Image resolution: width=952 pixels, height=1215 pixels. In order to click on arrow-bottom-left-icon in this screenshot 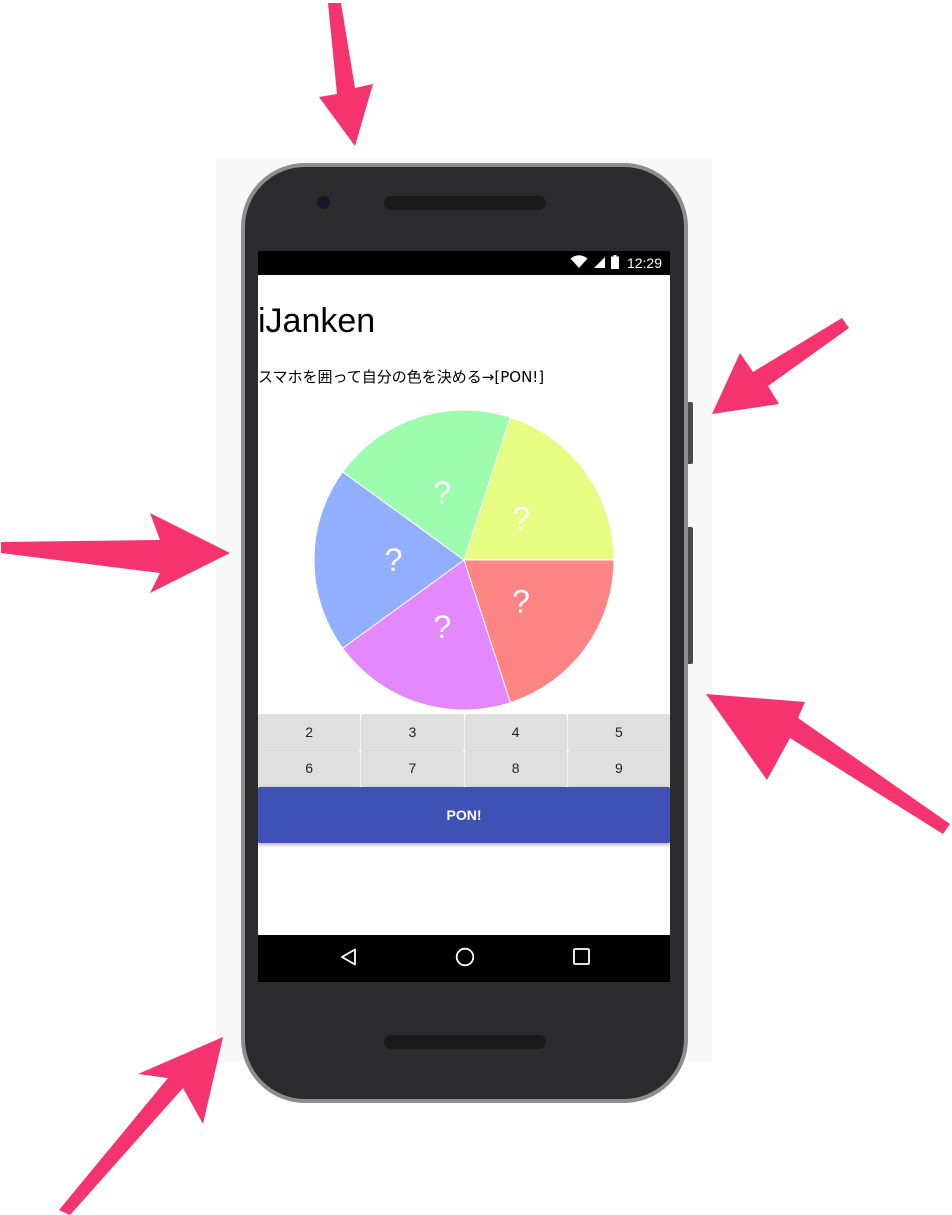, I will do `click(141, 1126)`.